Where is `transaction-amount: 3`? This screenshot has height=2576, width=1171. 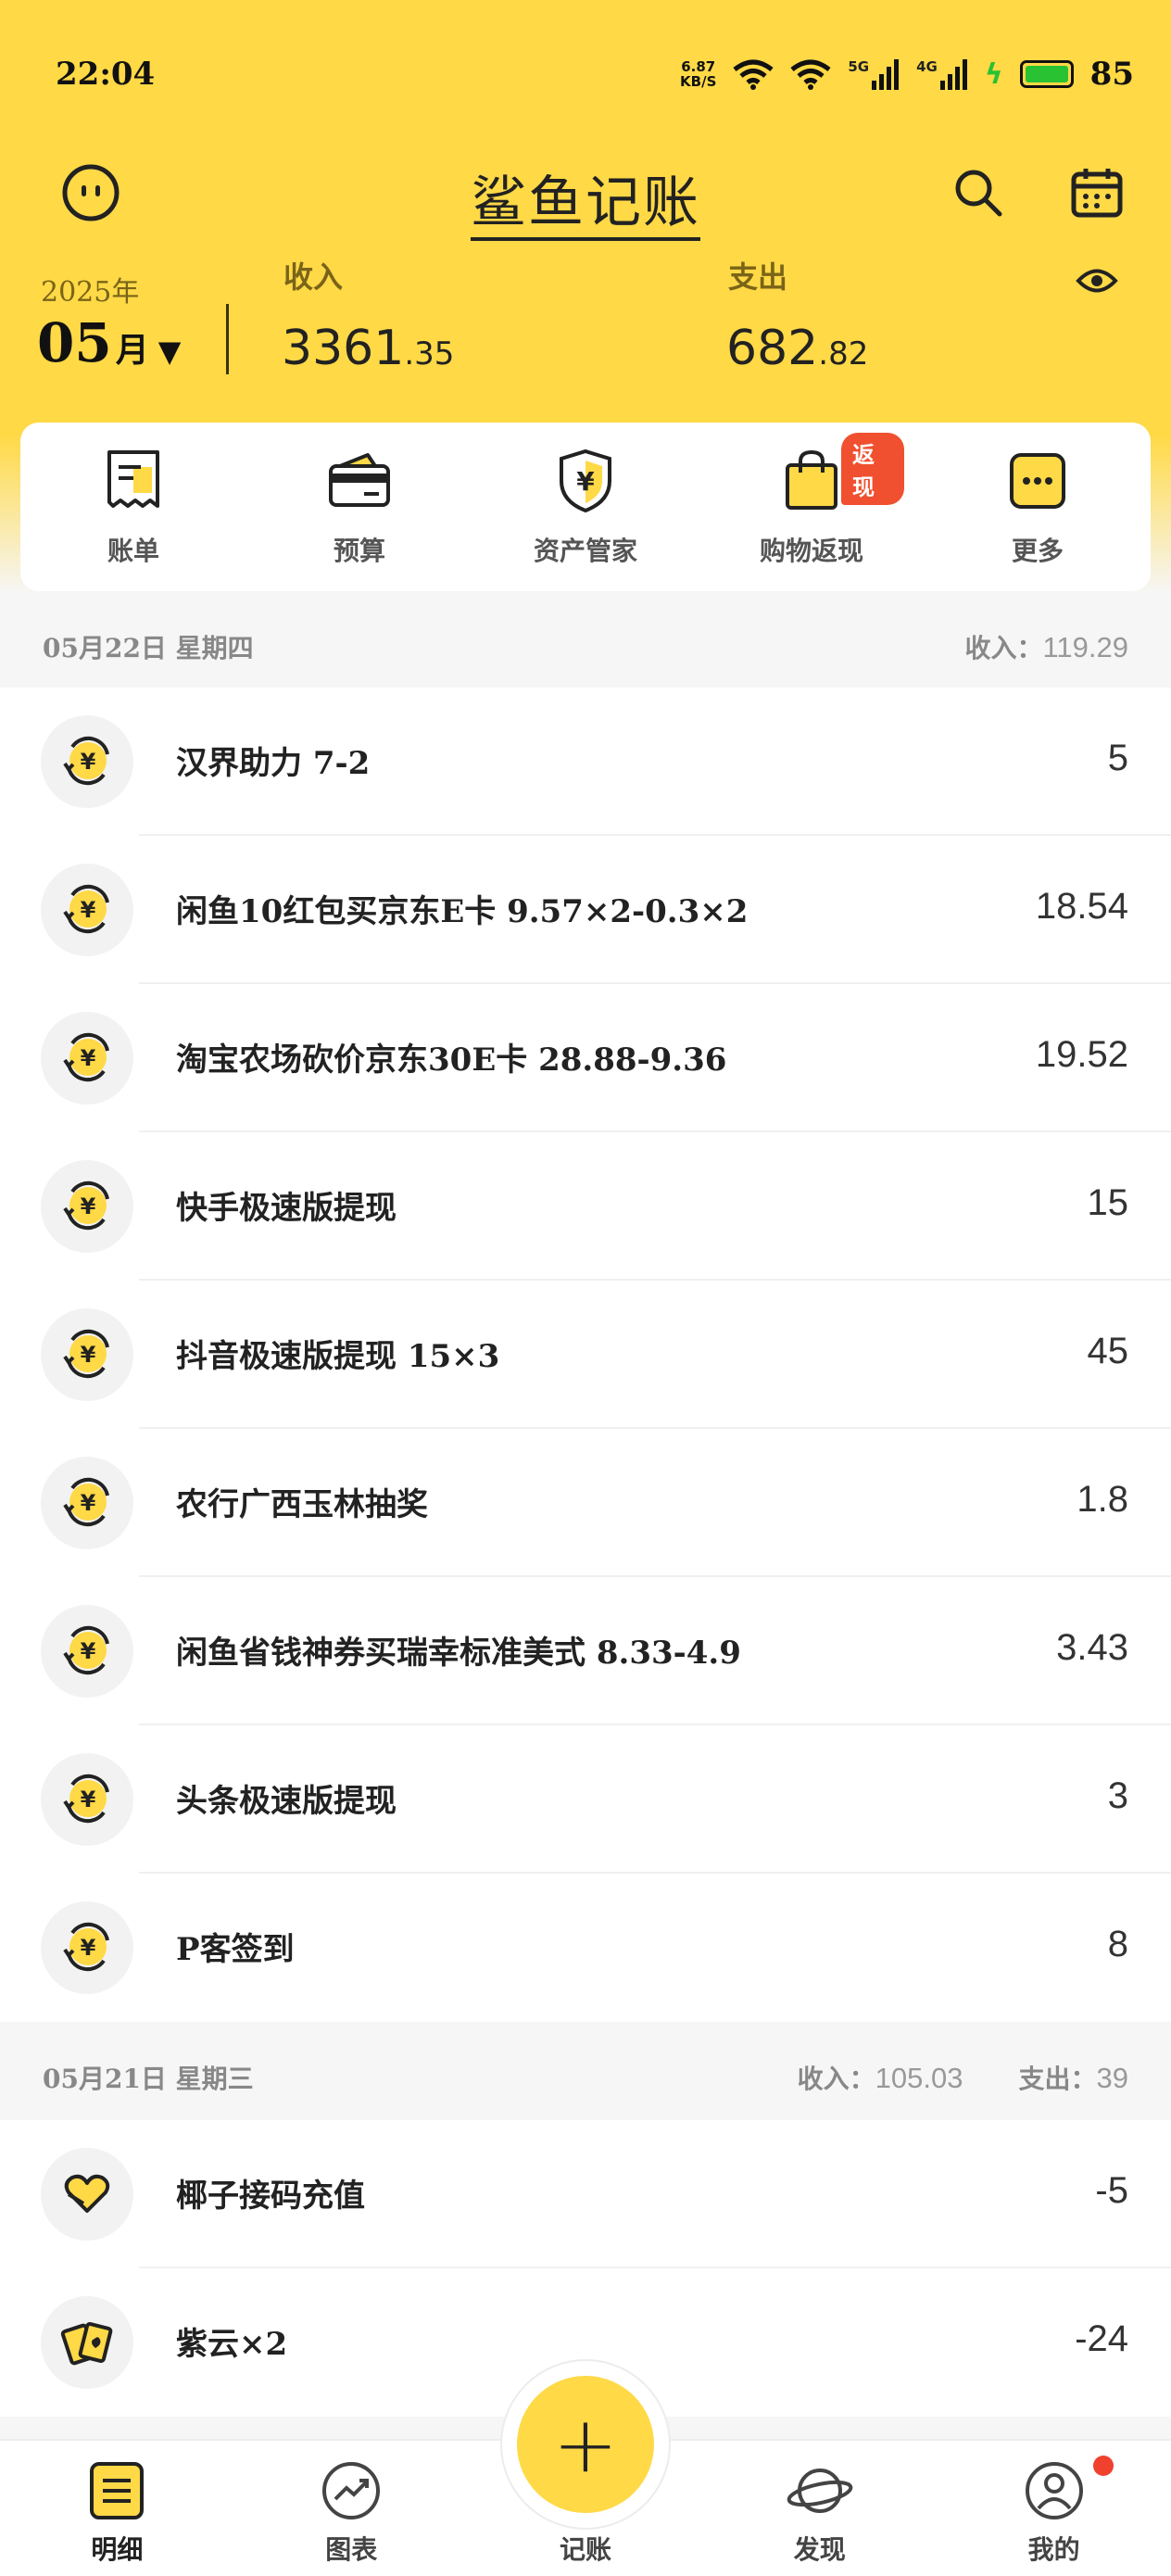 transaction-amount: 3 is located at coordinates (1117, 1795).